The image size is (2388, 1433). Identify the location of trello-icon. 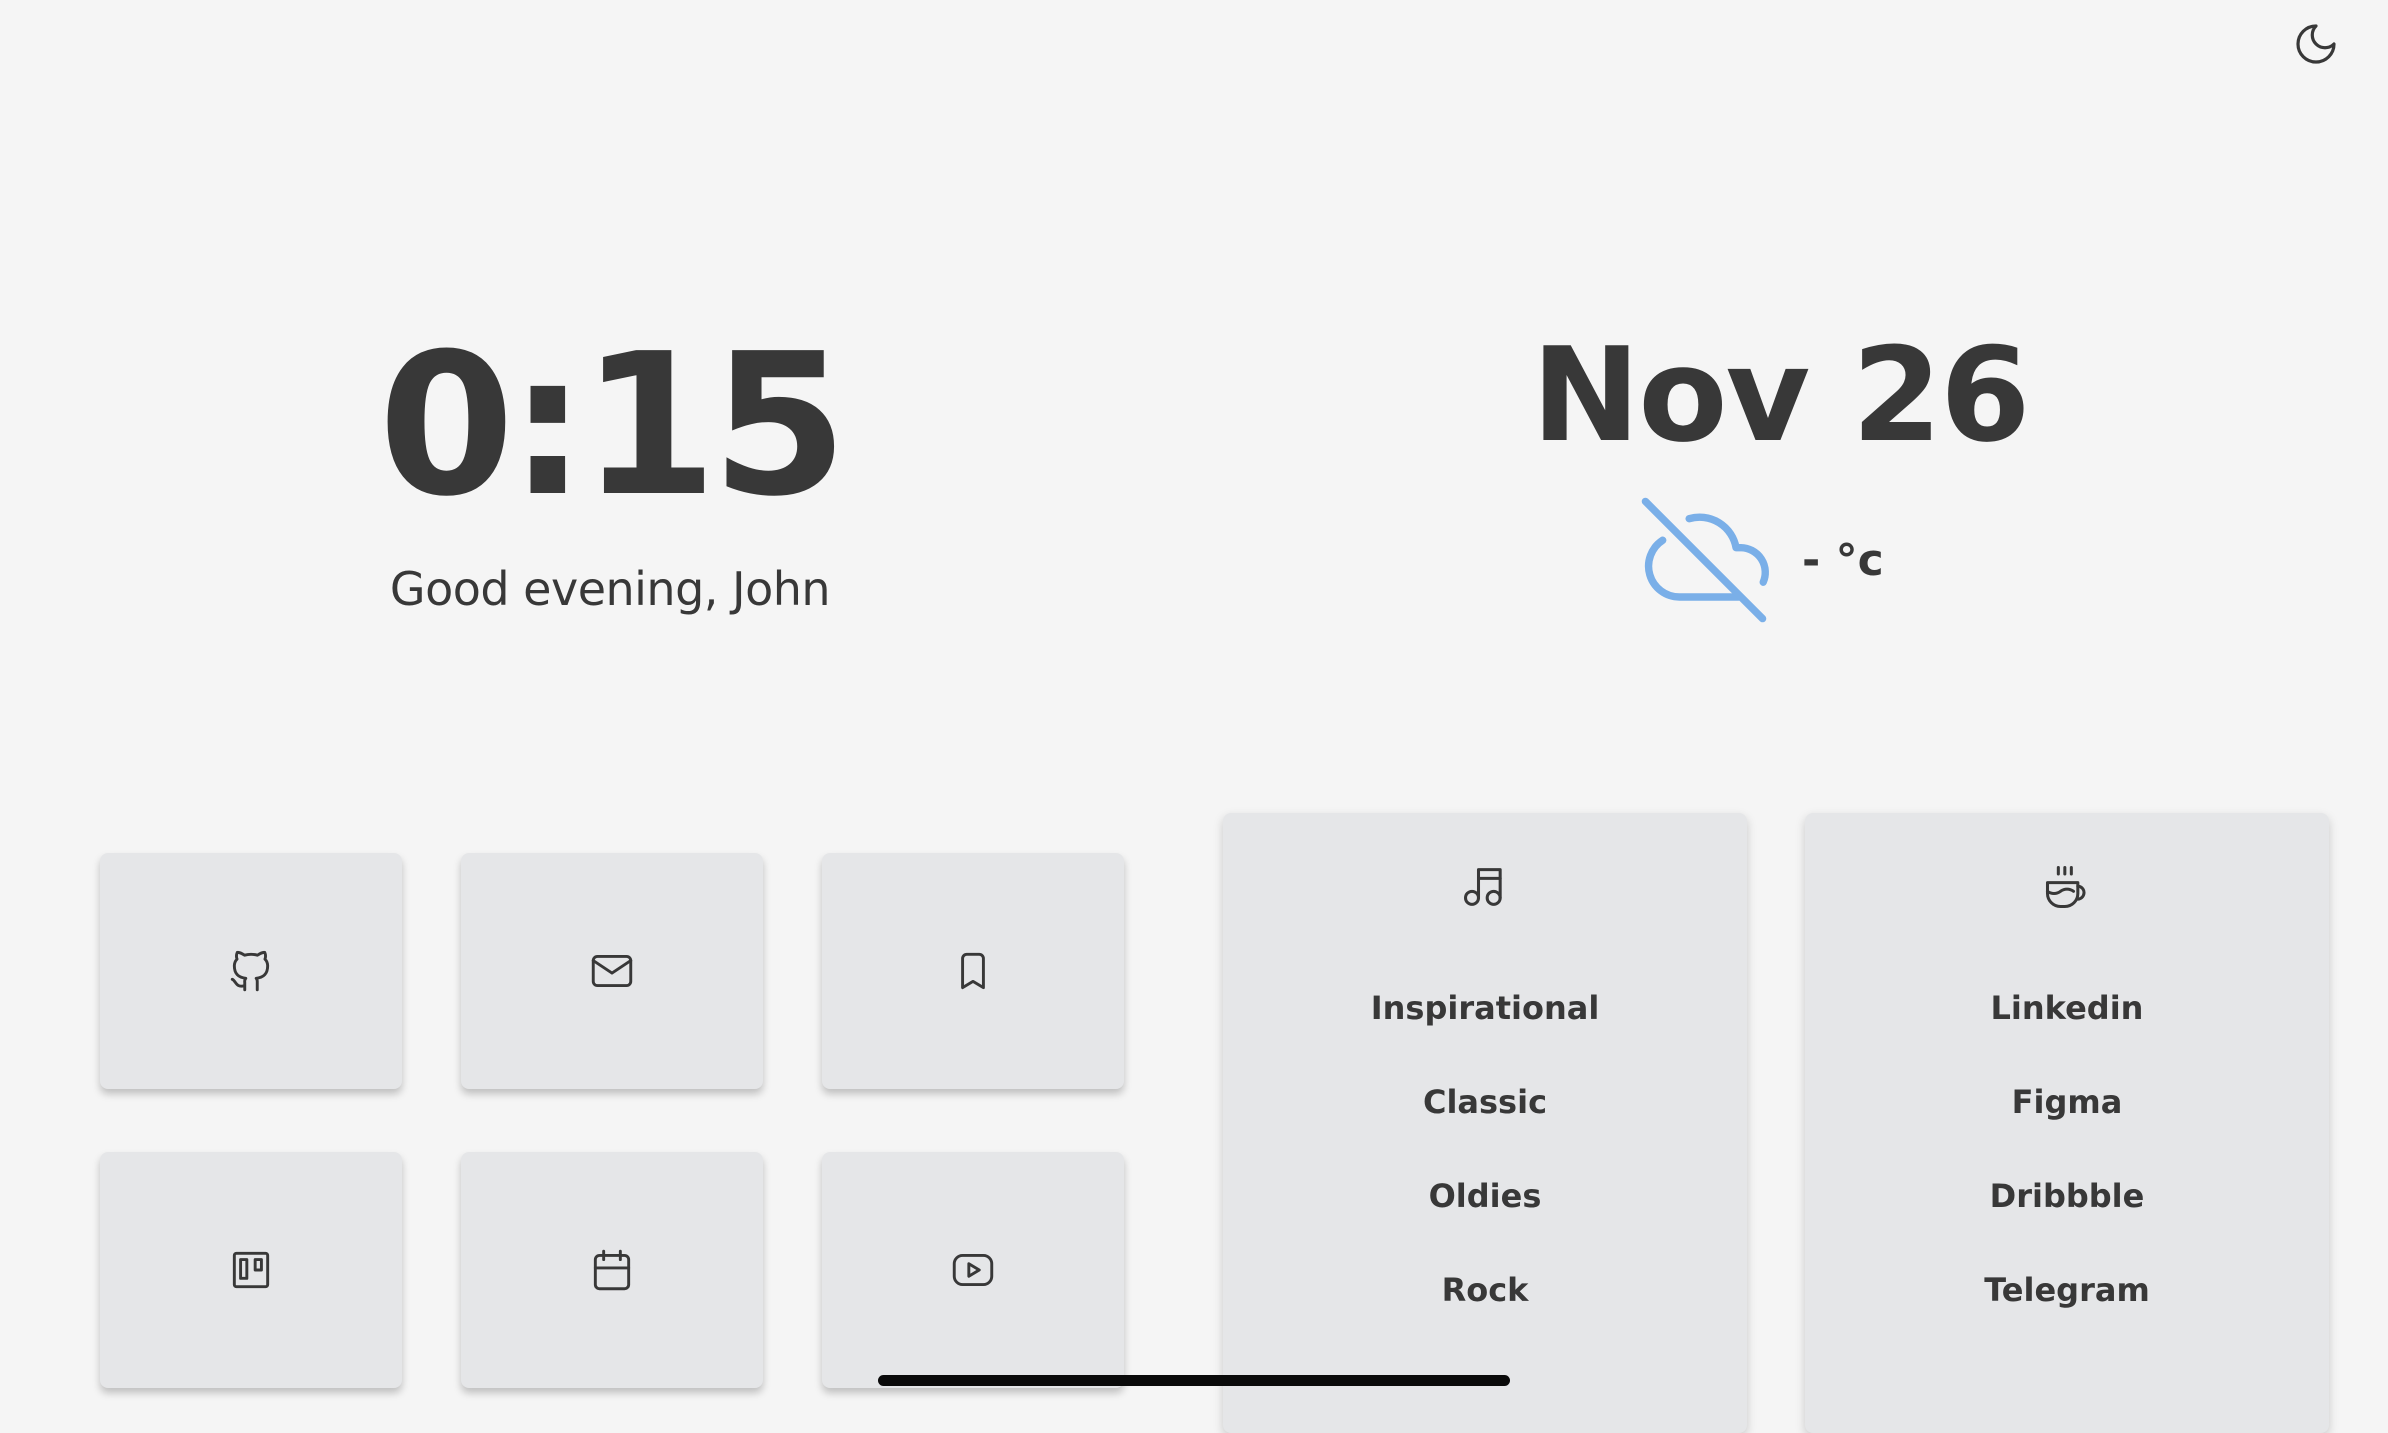
(251, 1270).